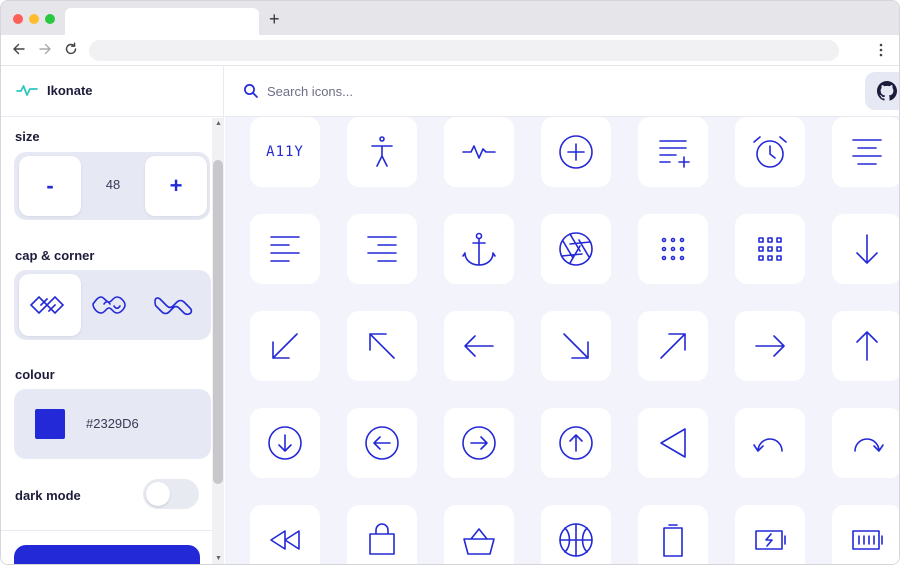  What do you see at coordinates (576, 534) in the screenshot?
I see `icon-tile-basketball` at bounding box center [576, 534].